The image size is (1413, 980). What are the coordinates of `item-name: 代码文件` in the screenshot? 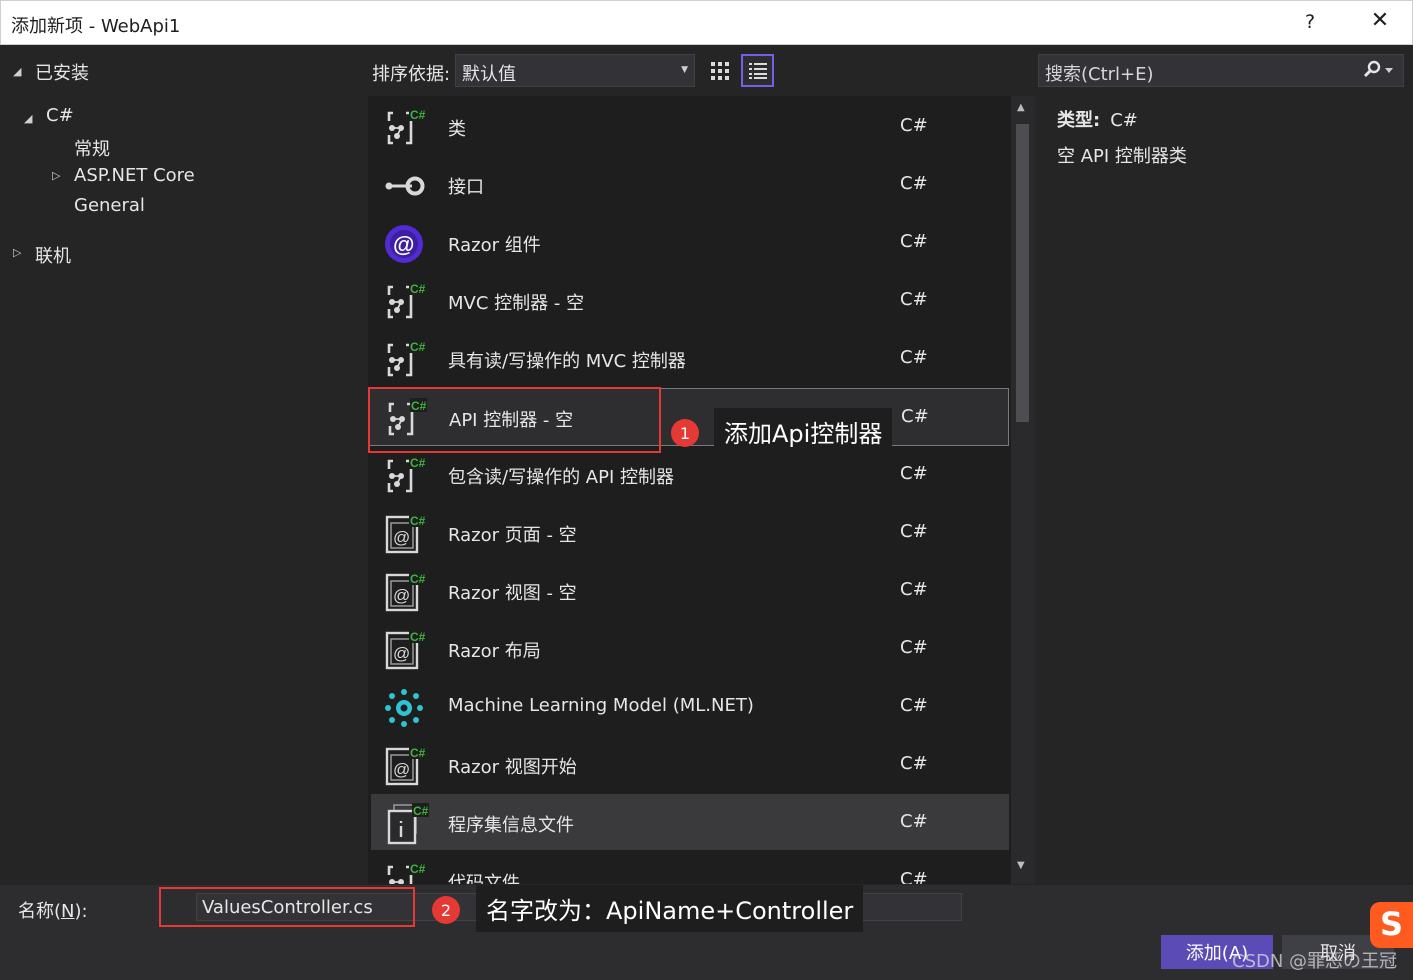 It's located at (484, 878).